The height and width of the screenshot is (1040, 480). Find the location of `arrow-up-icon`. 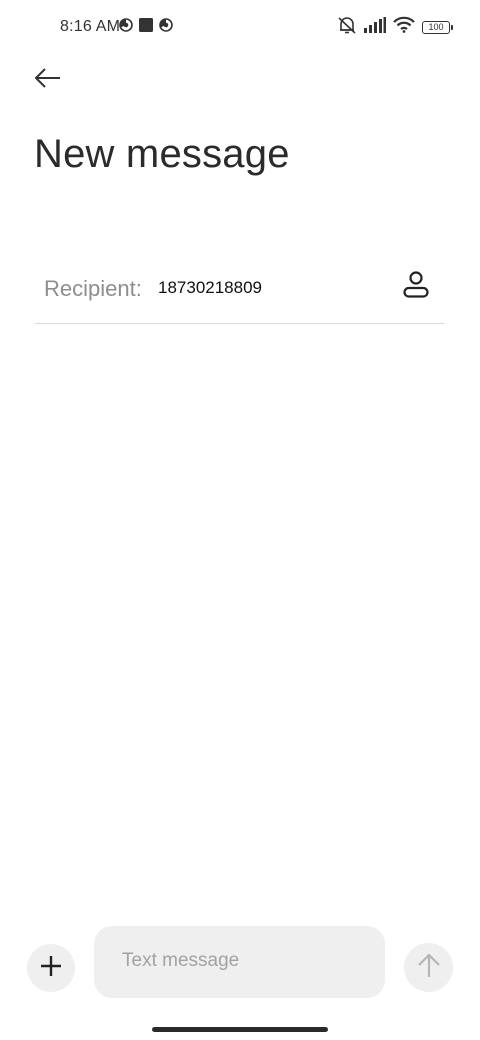

arrow-up-icon is located at coordinates (429, 967).